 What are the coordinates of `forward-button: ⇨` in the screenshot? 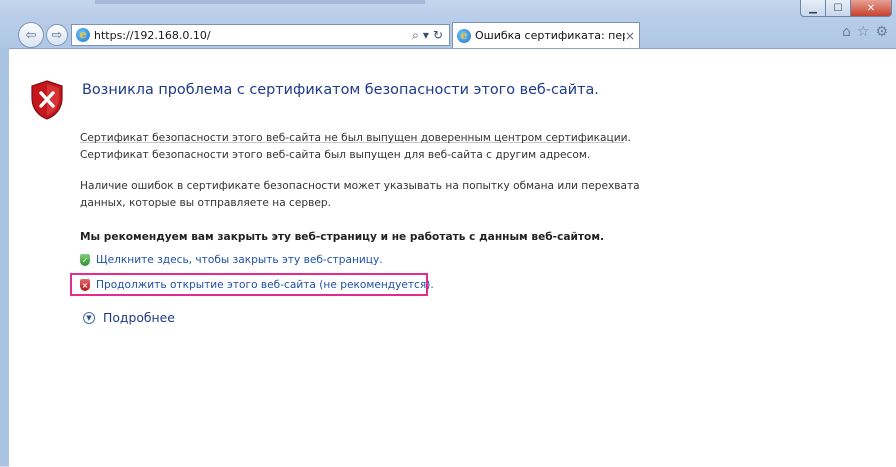 It's located at (57, 35).